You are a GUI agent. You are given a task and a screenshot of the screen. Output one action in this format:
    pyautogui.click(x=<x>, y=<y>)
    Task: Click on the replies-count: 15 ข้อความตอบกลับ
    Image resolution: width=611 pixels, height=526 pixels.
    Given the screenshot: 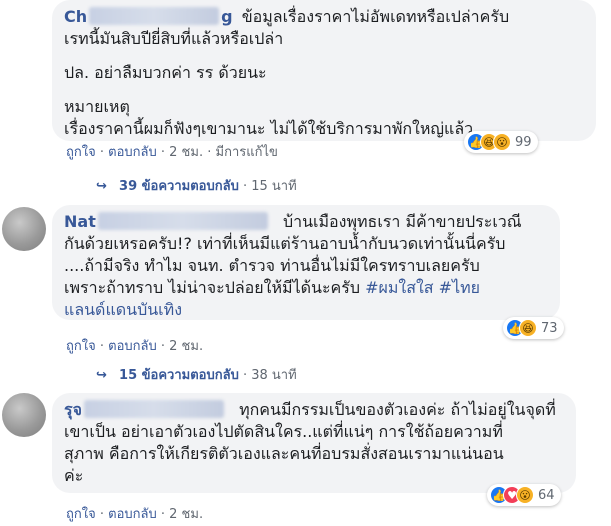 What is the action you would take?
    pyautogui.click(x=179, y=375)
    